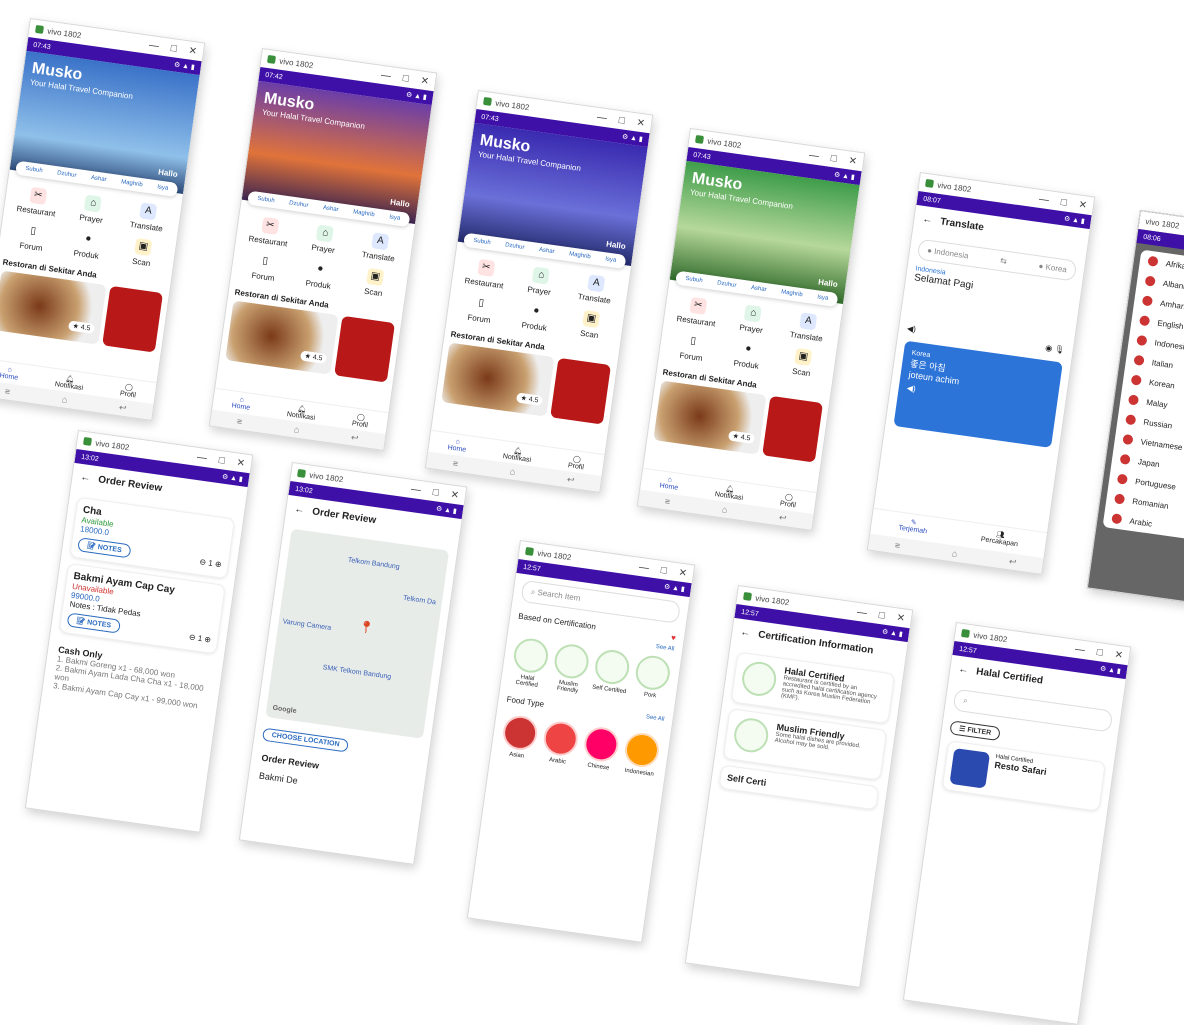 The width and height of the screenshot is (1184, 1025). What do you see at coordinates (1059, 349) in the screenshot?
I see `mic-icon: 🎙︎` at bounding box center [1059, 349].